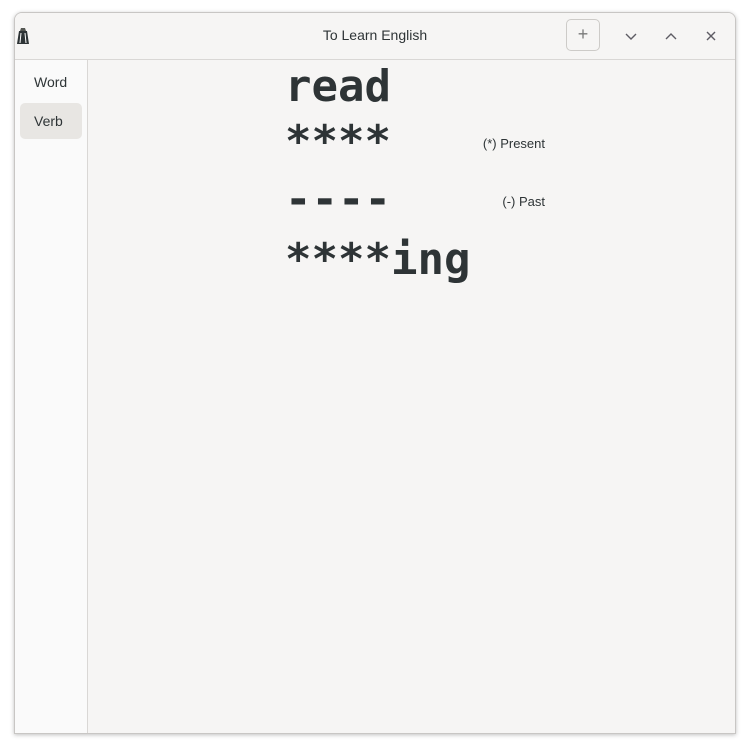  I want to click on past-form: ----, so click(338, 199).